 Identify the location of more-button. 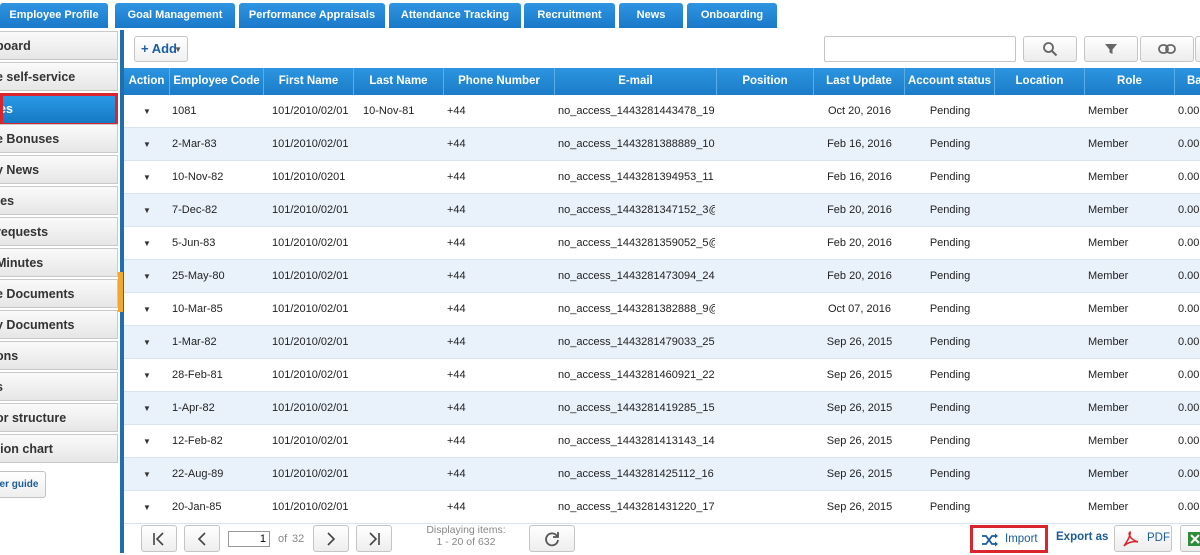
(1197, 49).